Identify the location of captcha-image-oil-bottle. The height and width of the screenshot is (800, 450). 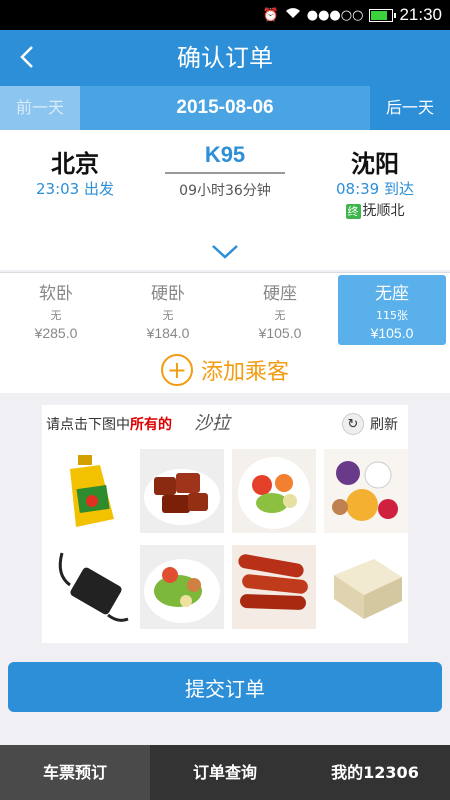
(90, 491).